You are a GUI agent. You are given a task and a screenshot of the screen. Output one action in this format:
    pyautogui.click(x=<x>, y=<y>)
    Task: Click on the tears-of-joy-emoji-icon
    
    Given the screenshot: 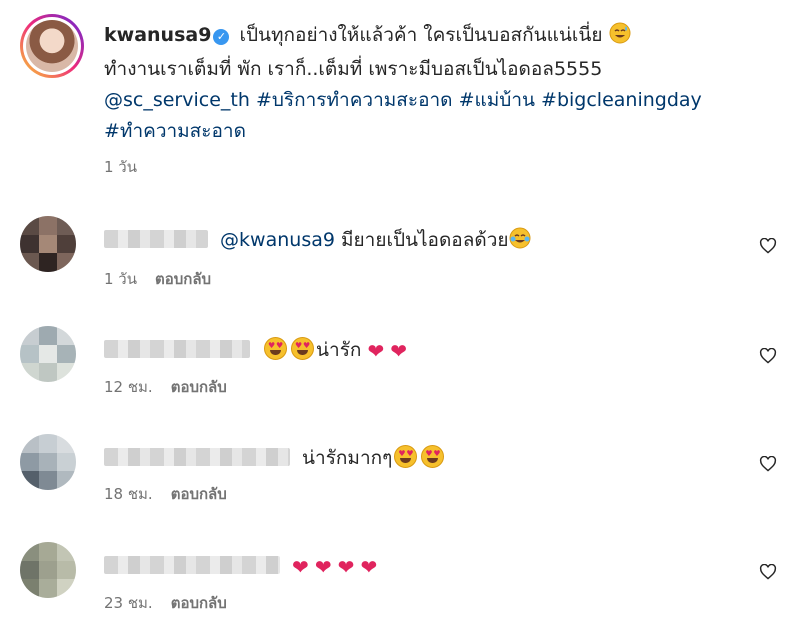 What is the action you would take?
    pyautogui.click(x=520, y=242)
    